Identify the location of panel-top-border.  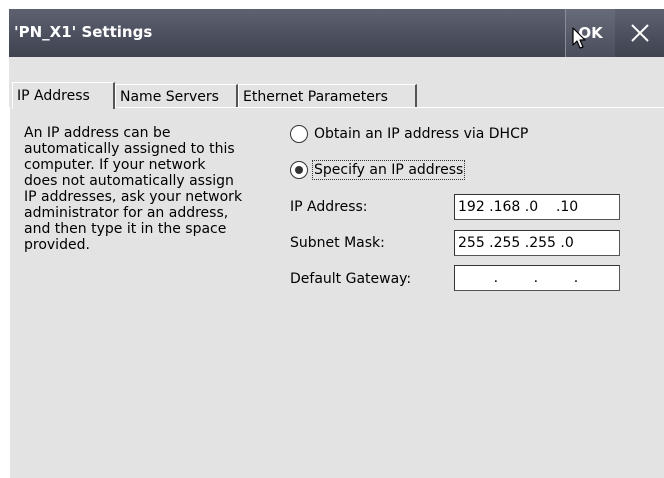
(390, 107).